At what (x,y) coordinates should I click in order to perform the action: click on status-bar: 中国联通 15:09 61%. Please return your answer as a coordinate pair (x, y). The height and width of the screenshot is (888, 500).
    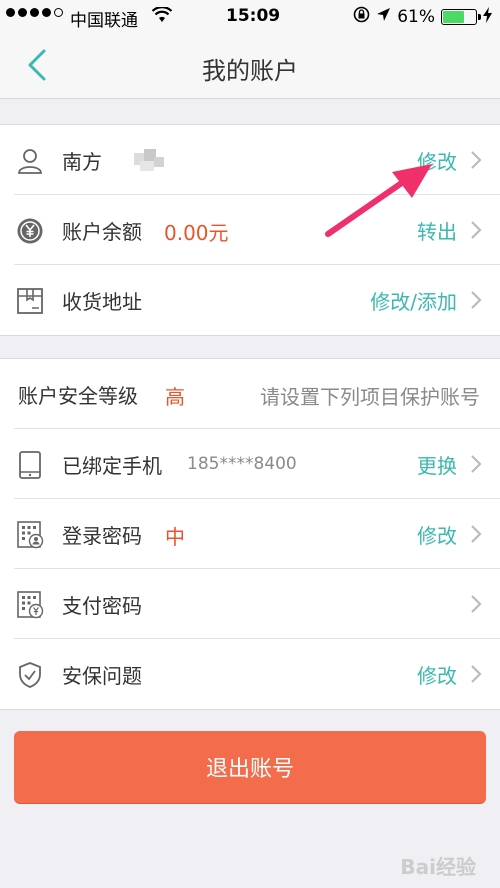
    Looking at the image, I should click on (250, 17).